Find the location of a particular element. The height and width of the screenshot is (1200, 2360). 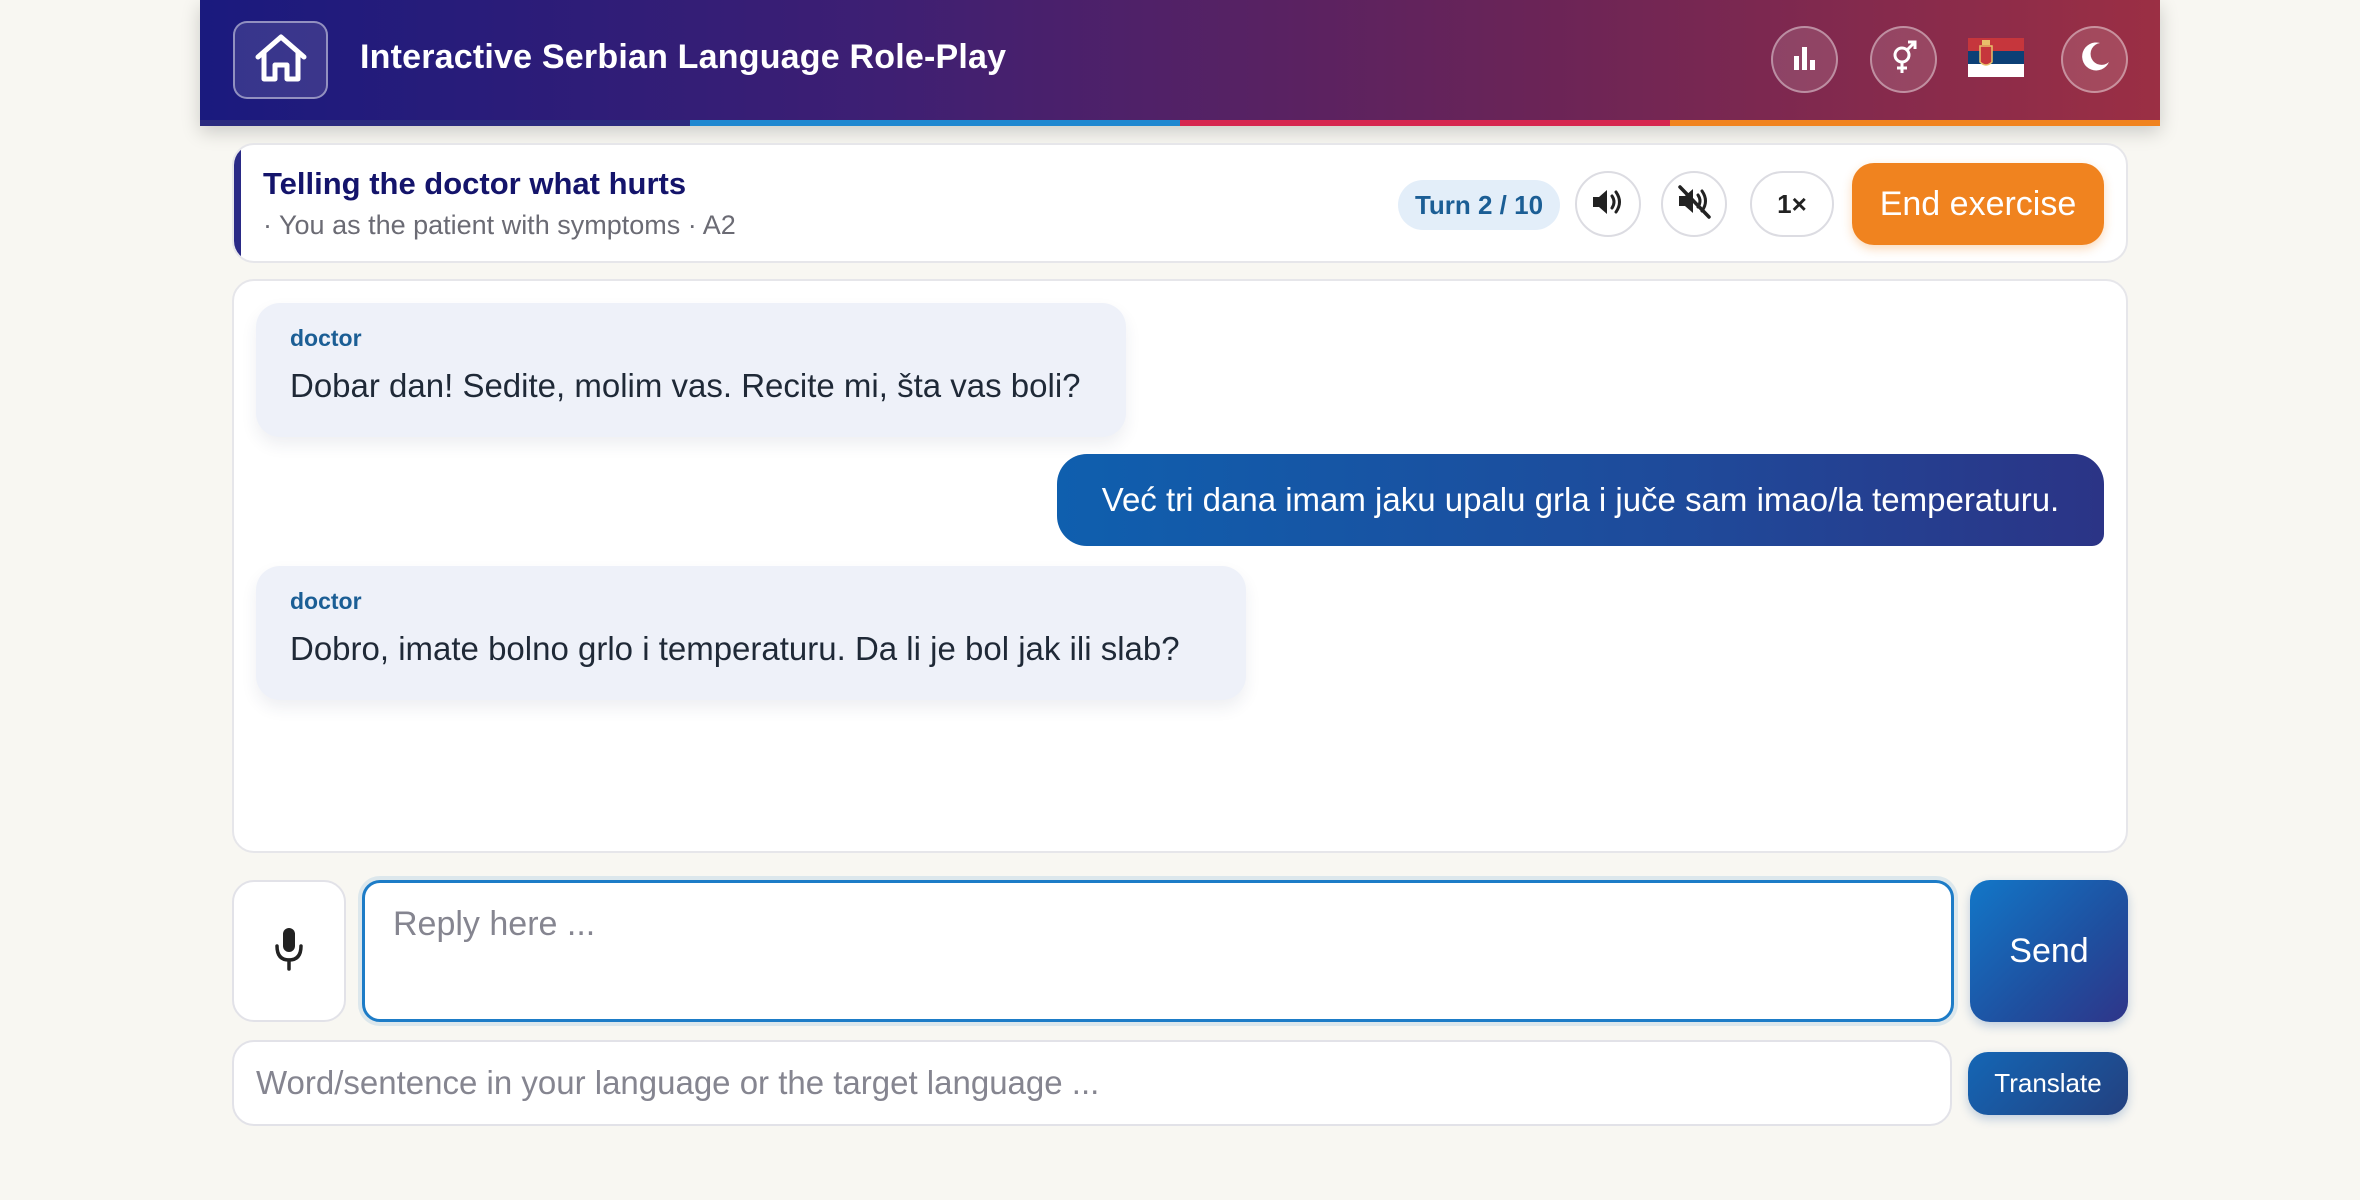

audio-play-button is located at coordinates (1608, 204).